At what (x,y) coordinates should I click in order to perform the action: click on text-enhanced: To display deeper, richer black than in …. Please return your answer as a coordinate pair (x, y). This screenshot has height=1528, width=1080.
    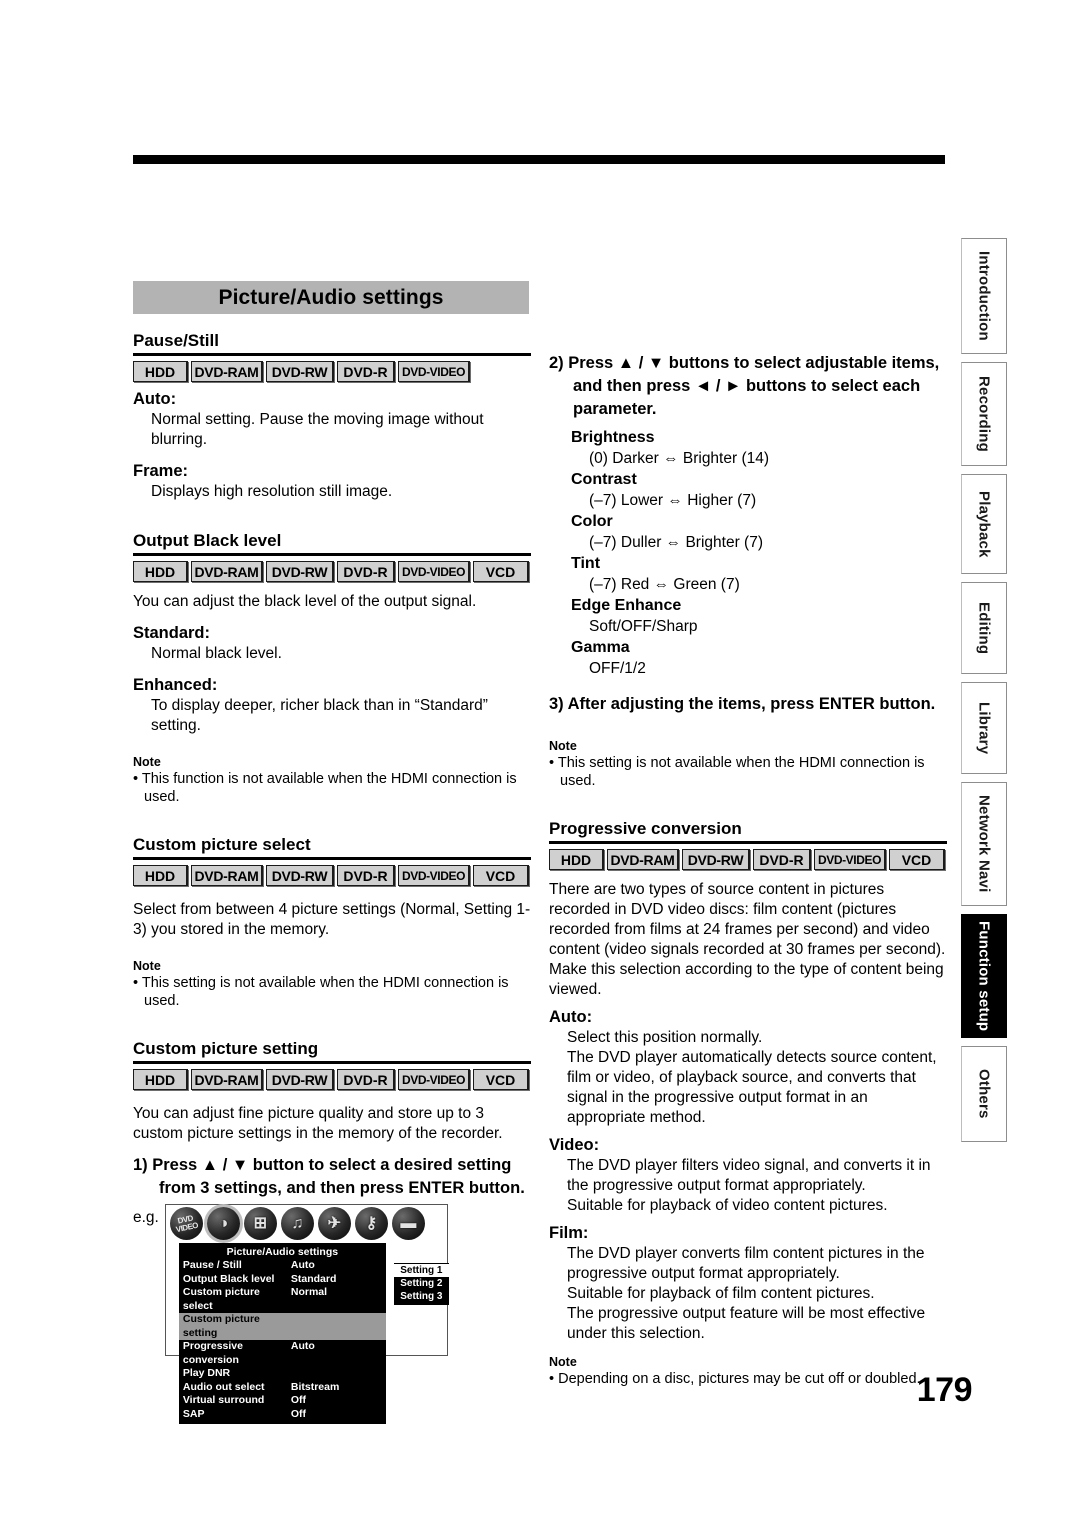
    Looking at the image, I should click on (319, 715).